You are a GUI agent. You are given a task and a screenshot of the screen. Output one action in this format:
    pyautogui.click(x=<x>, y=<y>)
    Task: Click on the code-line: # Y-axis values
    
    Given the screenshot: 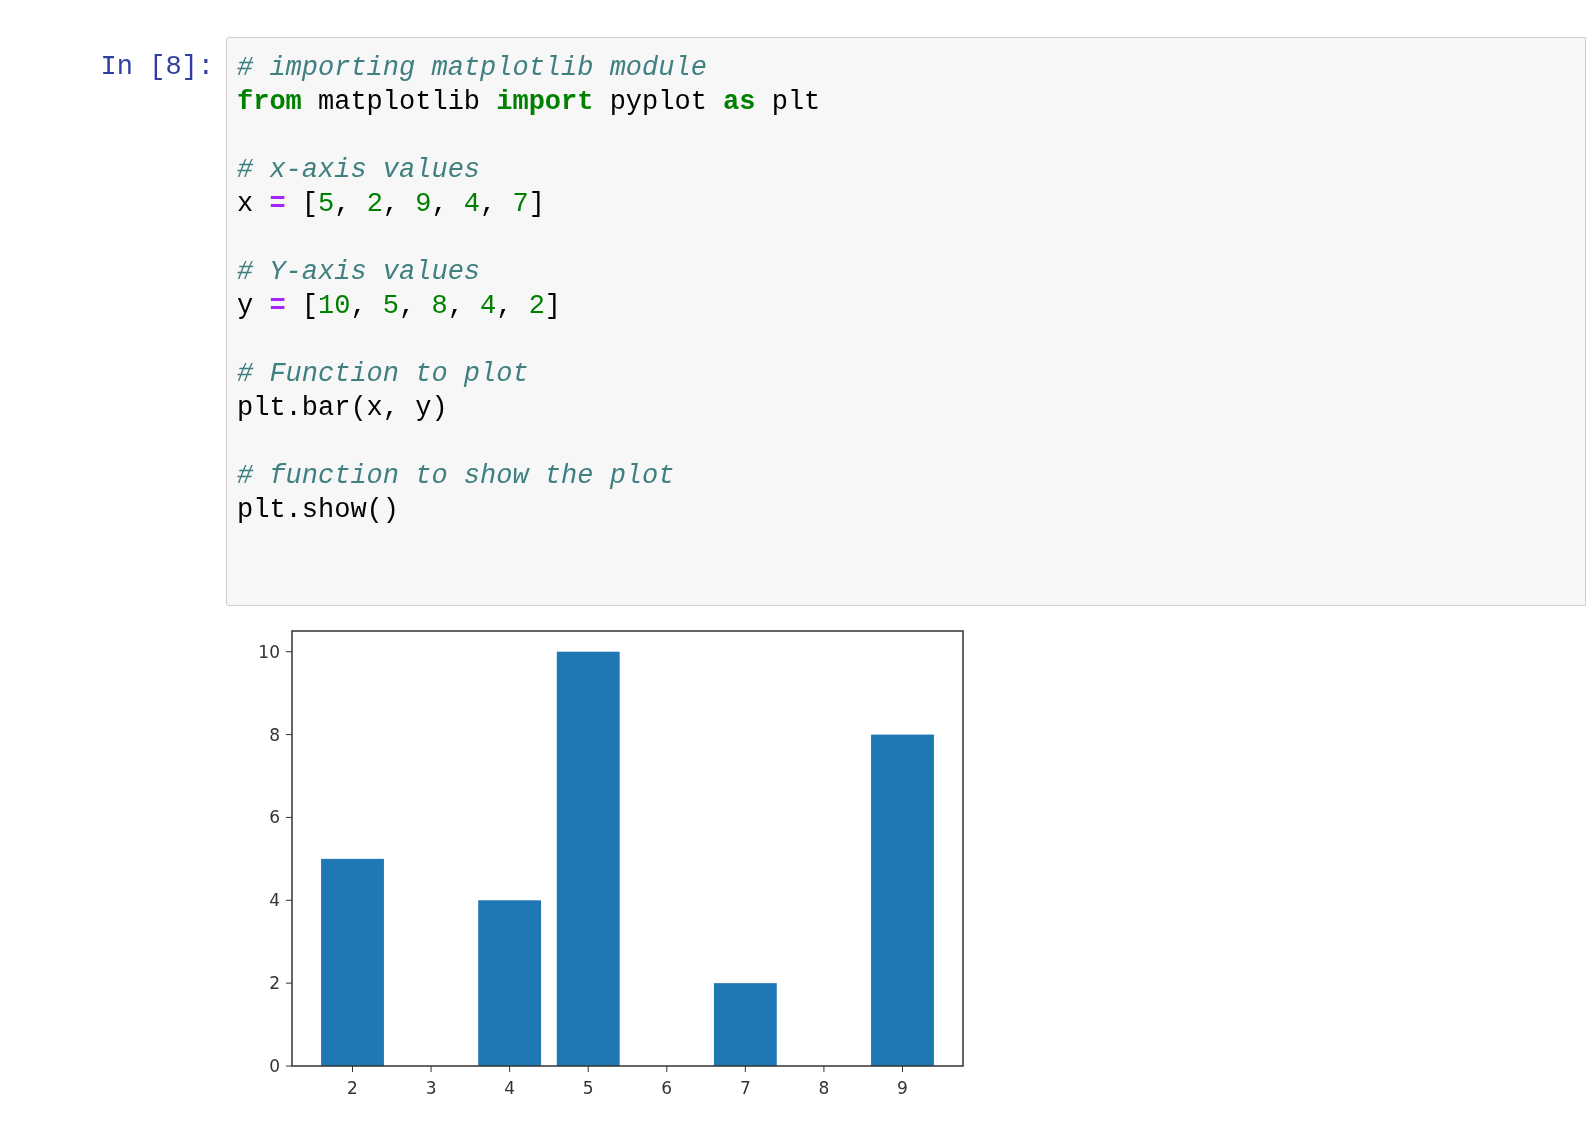 What is the action you would take?
    pyautogui.click(x=359, y=272)
    